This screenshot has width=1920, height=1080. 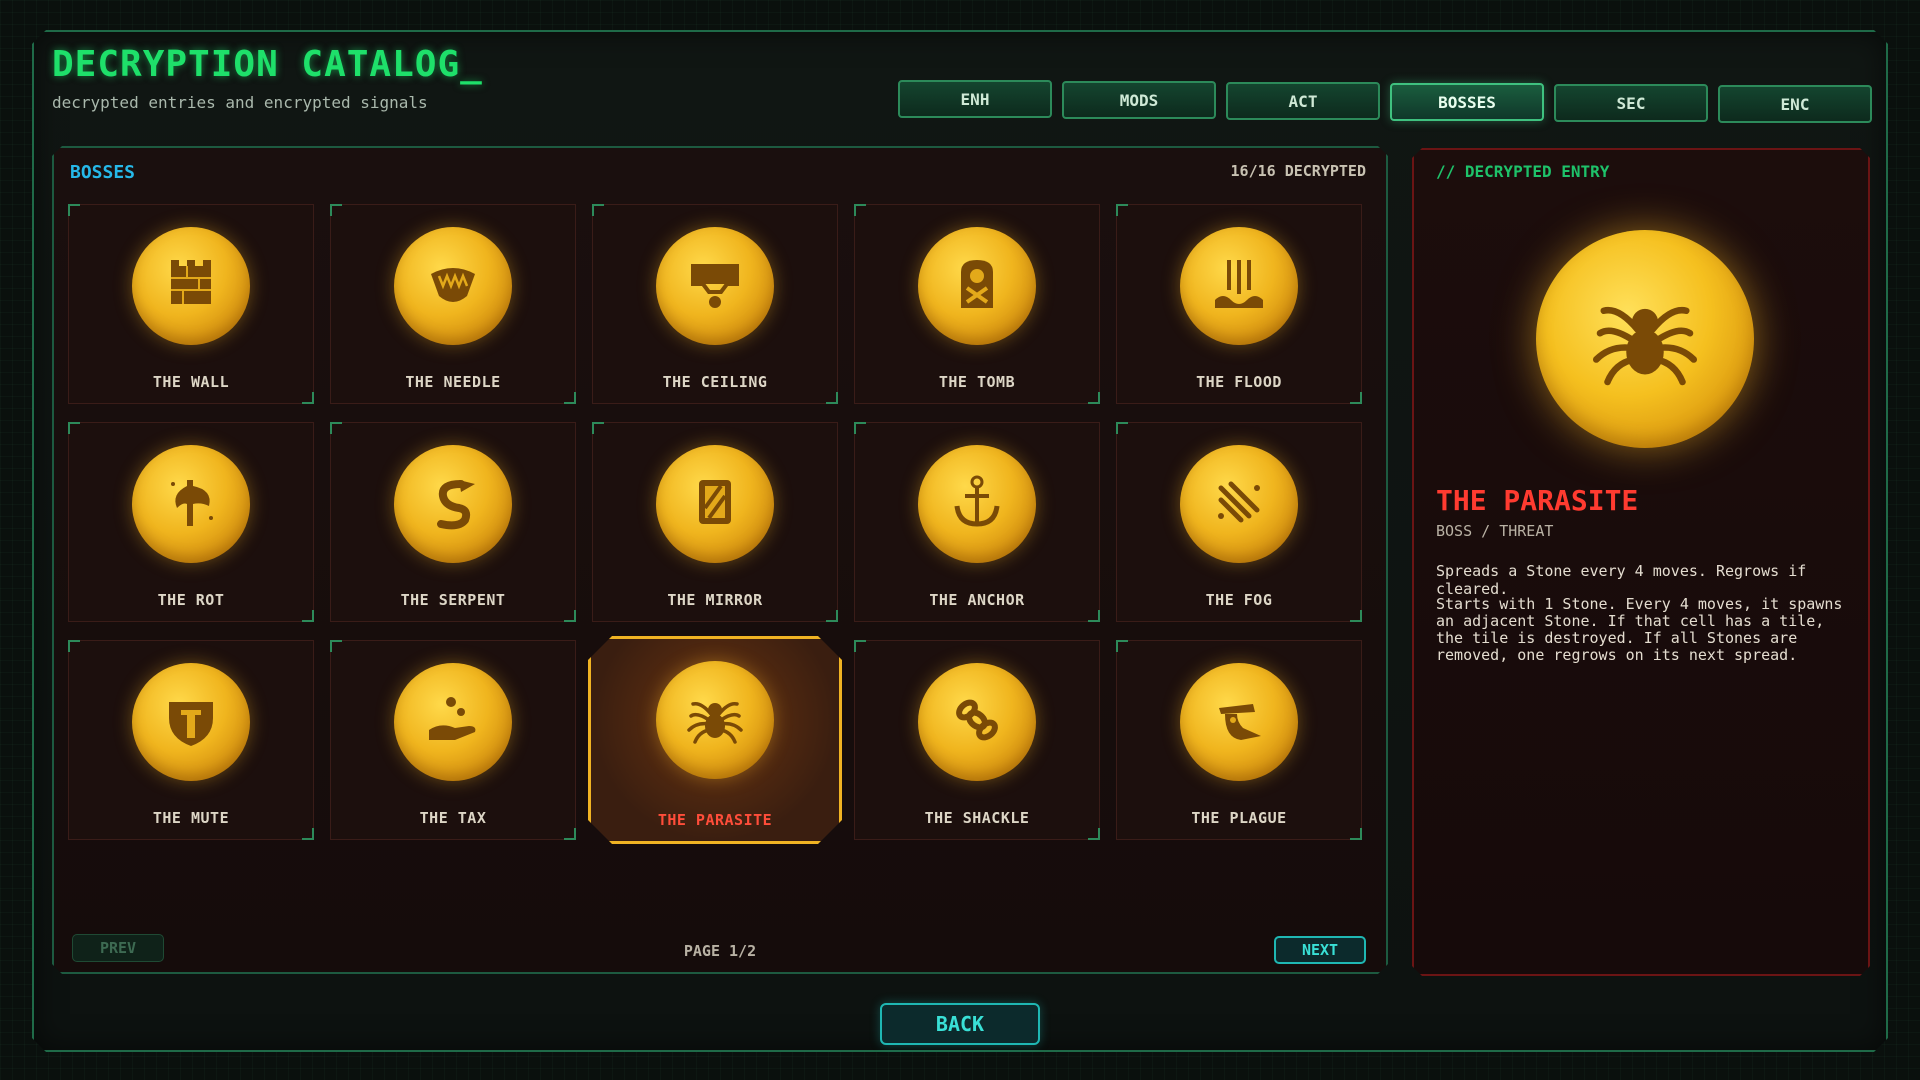 I want to click on boss-name: THE PARASITE, so click(x=1537, y=500).